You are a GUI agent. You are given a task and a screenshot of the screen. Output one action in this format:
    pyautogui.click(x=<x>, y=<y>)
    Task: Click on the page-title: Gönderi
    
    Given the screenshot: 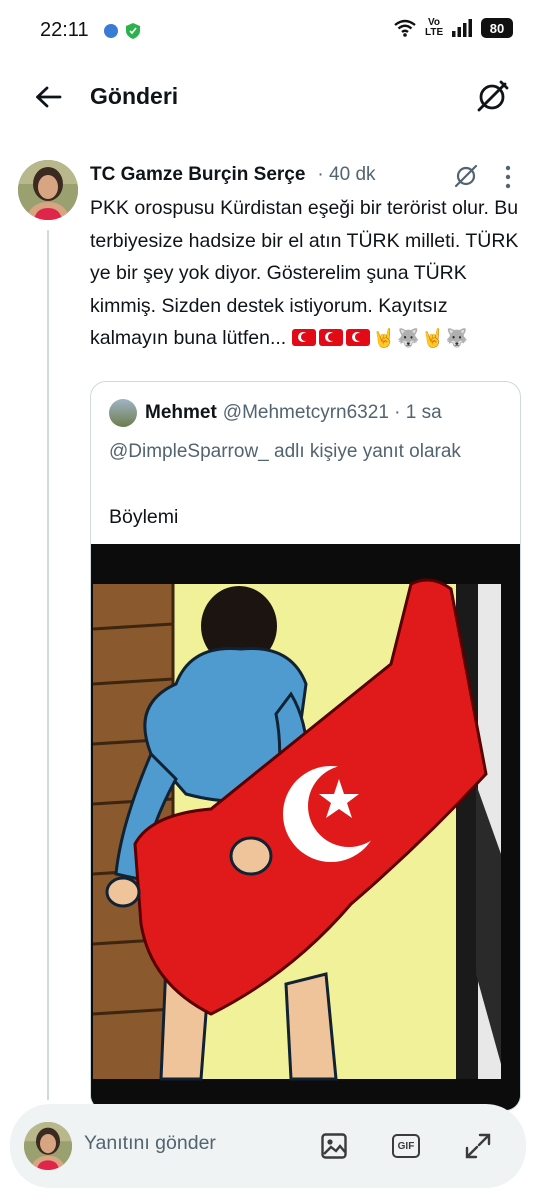 What is the action you would take?
    pyautogui.click(x=134, y=96)
    